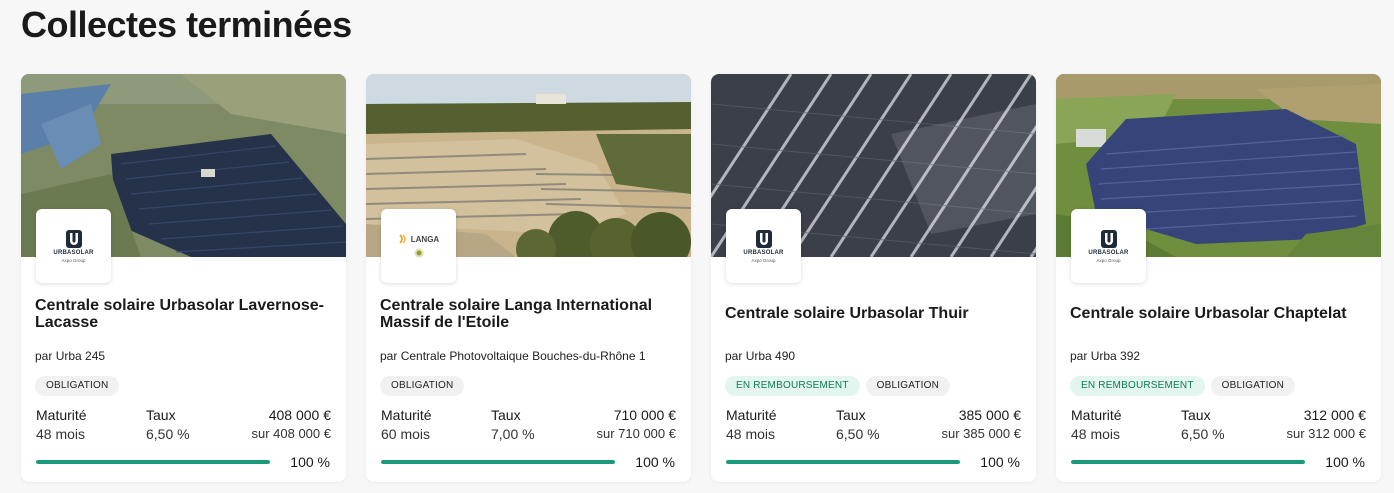 This screenshot has height=493, width=1394. I want to click on collected-amount: 312 000 €, so click(1334, 415).